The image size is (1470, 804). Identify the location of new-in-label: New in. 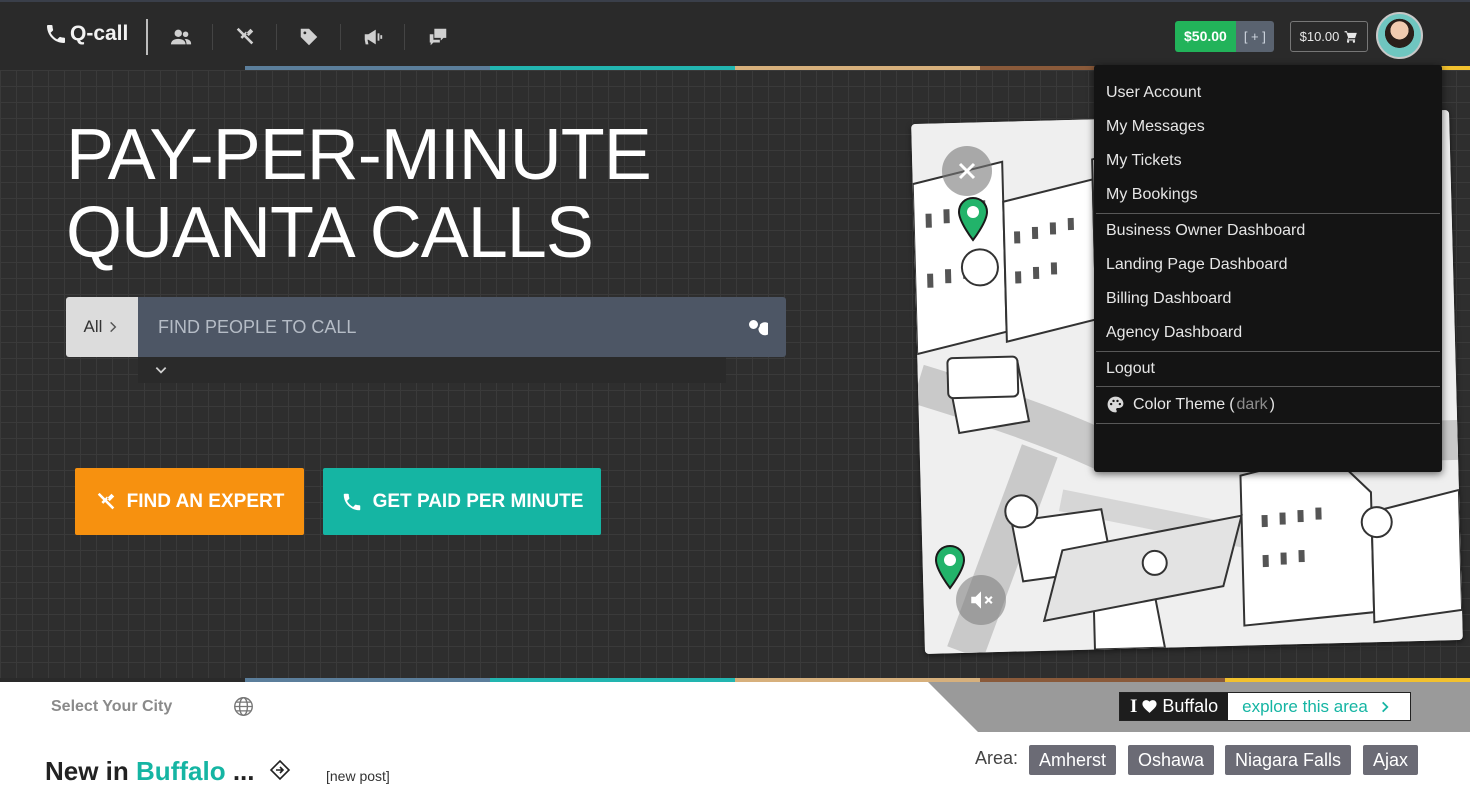
(87, 771).